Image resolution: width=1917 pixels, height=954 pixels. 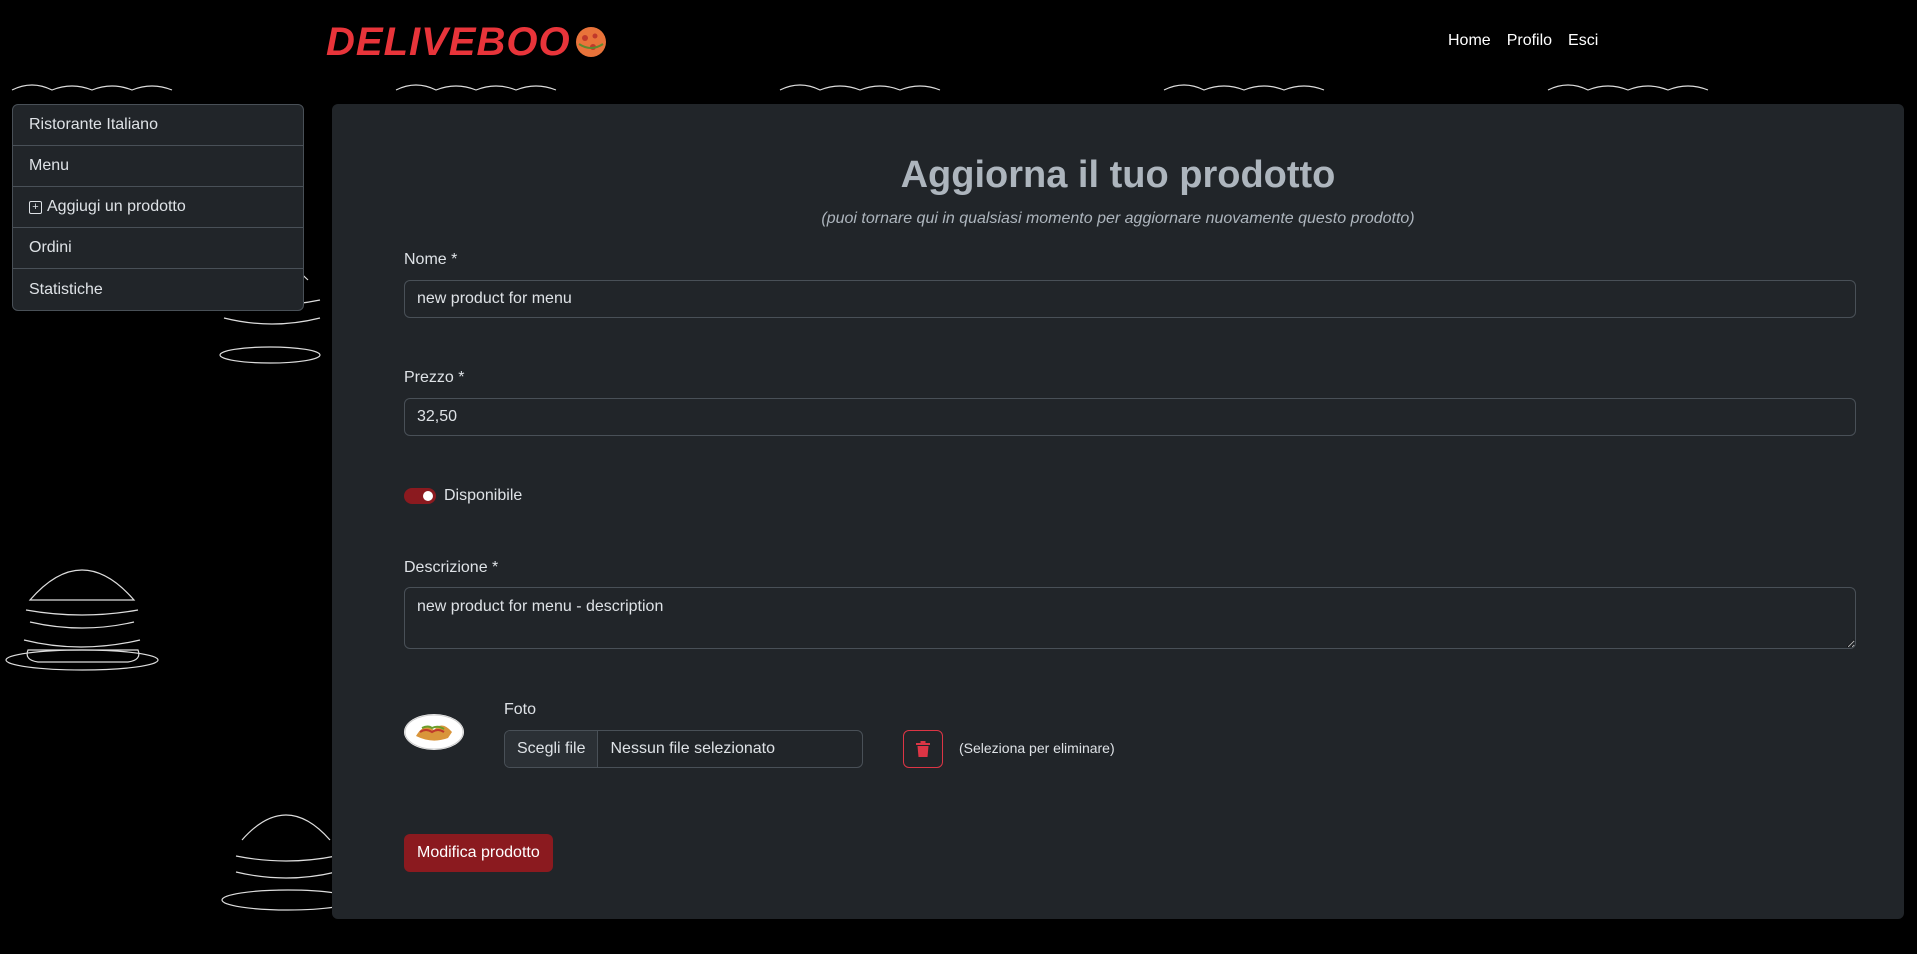 I want to click on submit-product-button: Modifica prodotto, so click(x=478, y=853).